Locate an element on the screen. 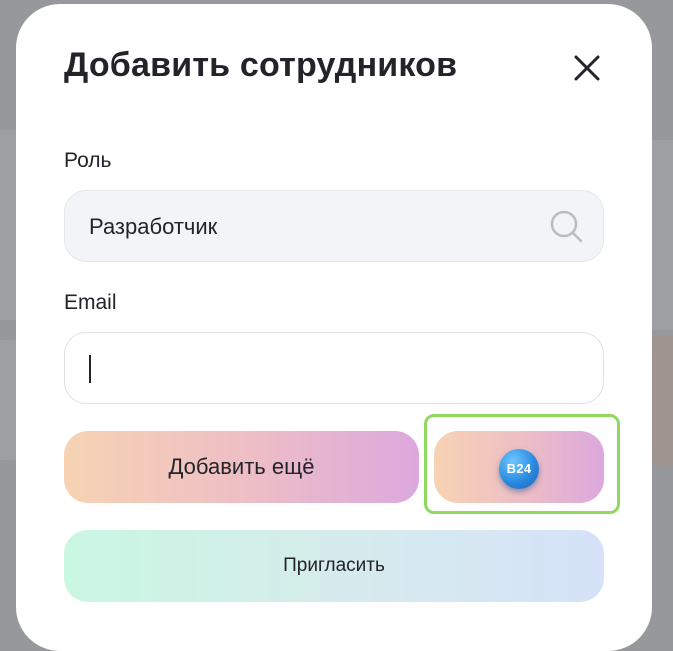 This screenshot has height=651, width=673. email-label: Email is located at coordinates (90, 302).